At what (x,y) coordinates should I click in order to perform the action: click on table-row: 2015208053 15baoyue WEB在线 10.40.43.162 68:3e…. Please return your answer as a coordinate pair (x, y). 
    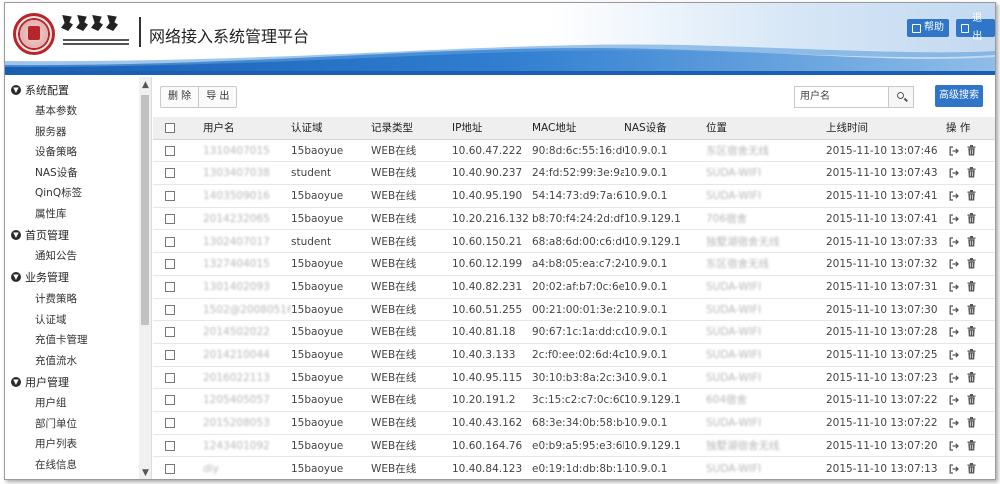
    Looking at the image, I should click on (574, 423).